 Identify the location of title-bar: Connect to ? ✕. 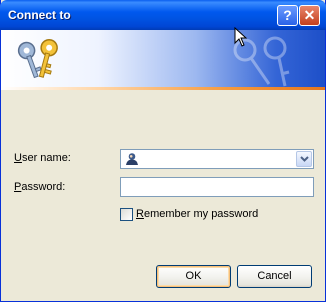
(163, 15).